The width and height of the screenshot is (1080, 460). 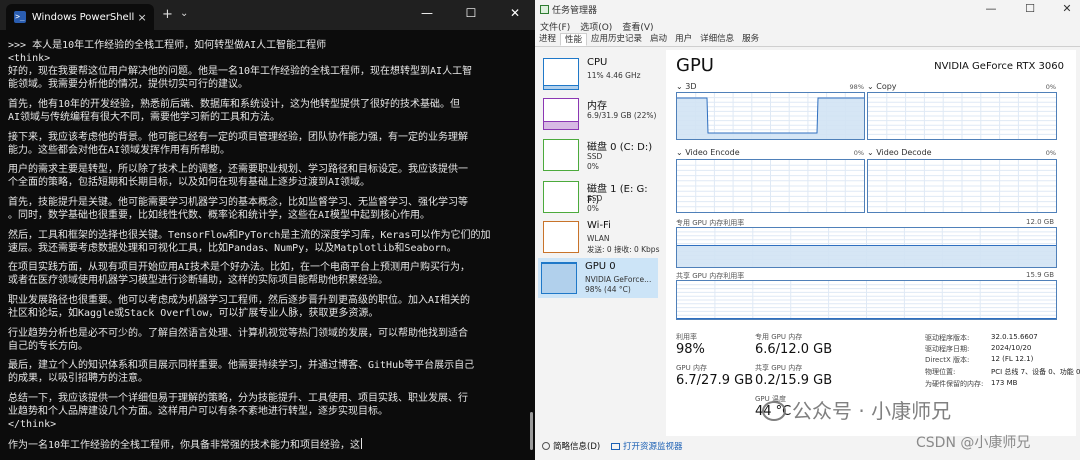 What do you see at coordinates (596, 26) in the screenshot?
I see `menu-options: 选项(O)` at bounding box center [596, 26].